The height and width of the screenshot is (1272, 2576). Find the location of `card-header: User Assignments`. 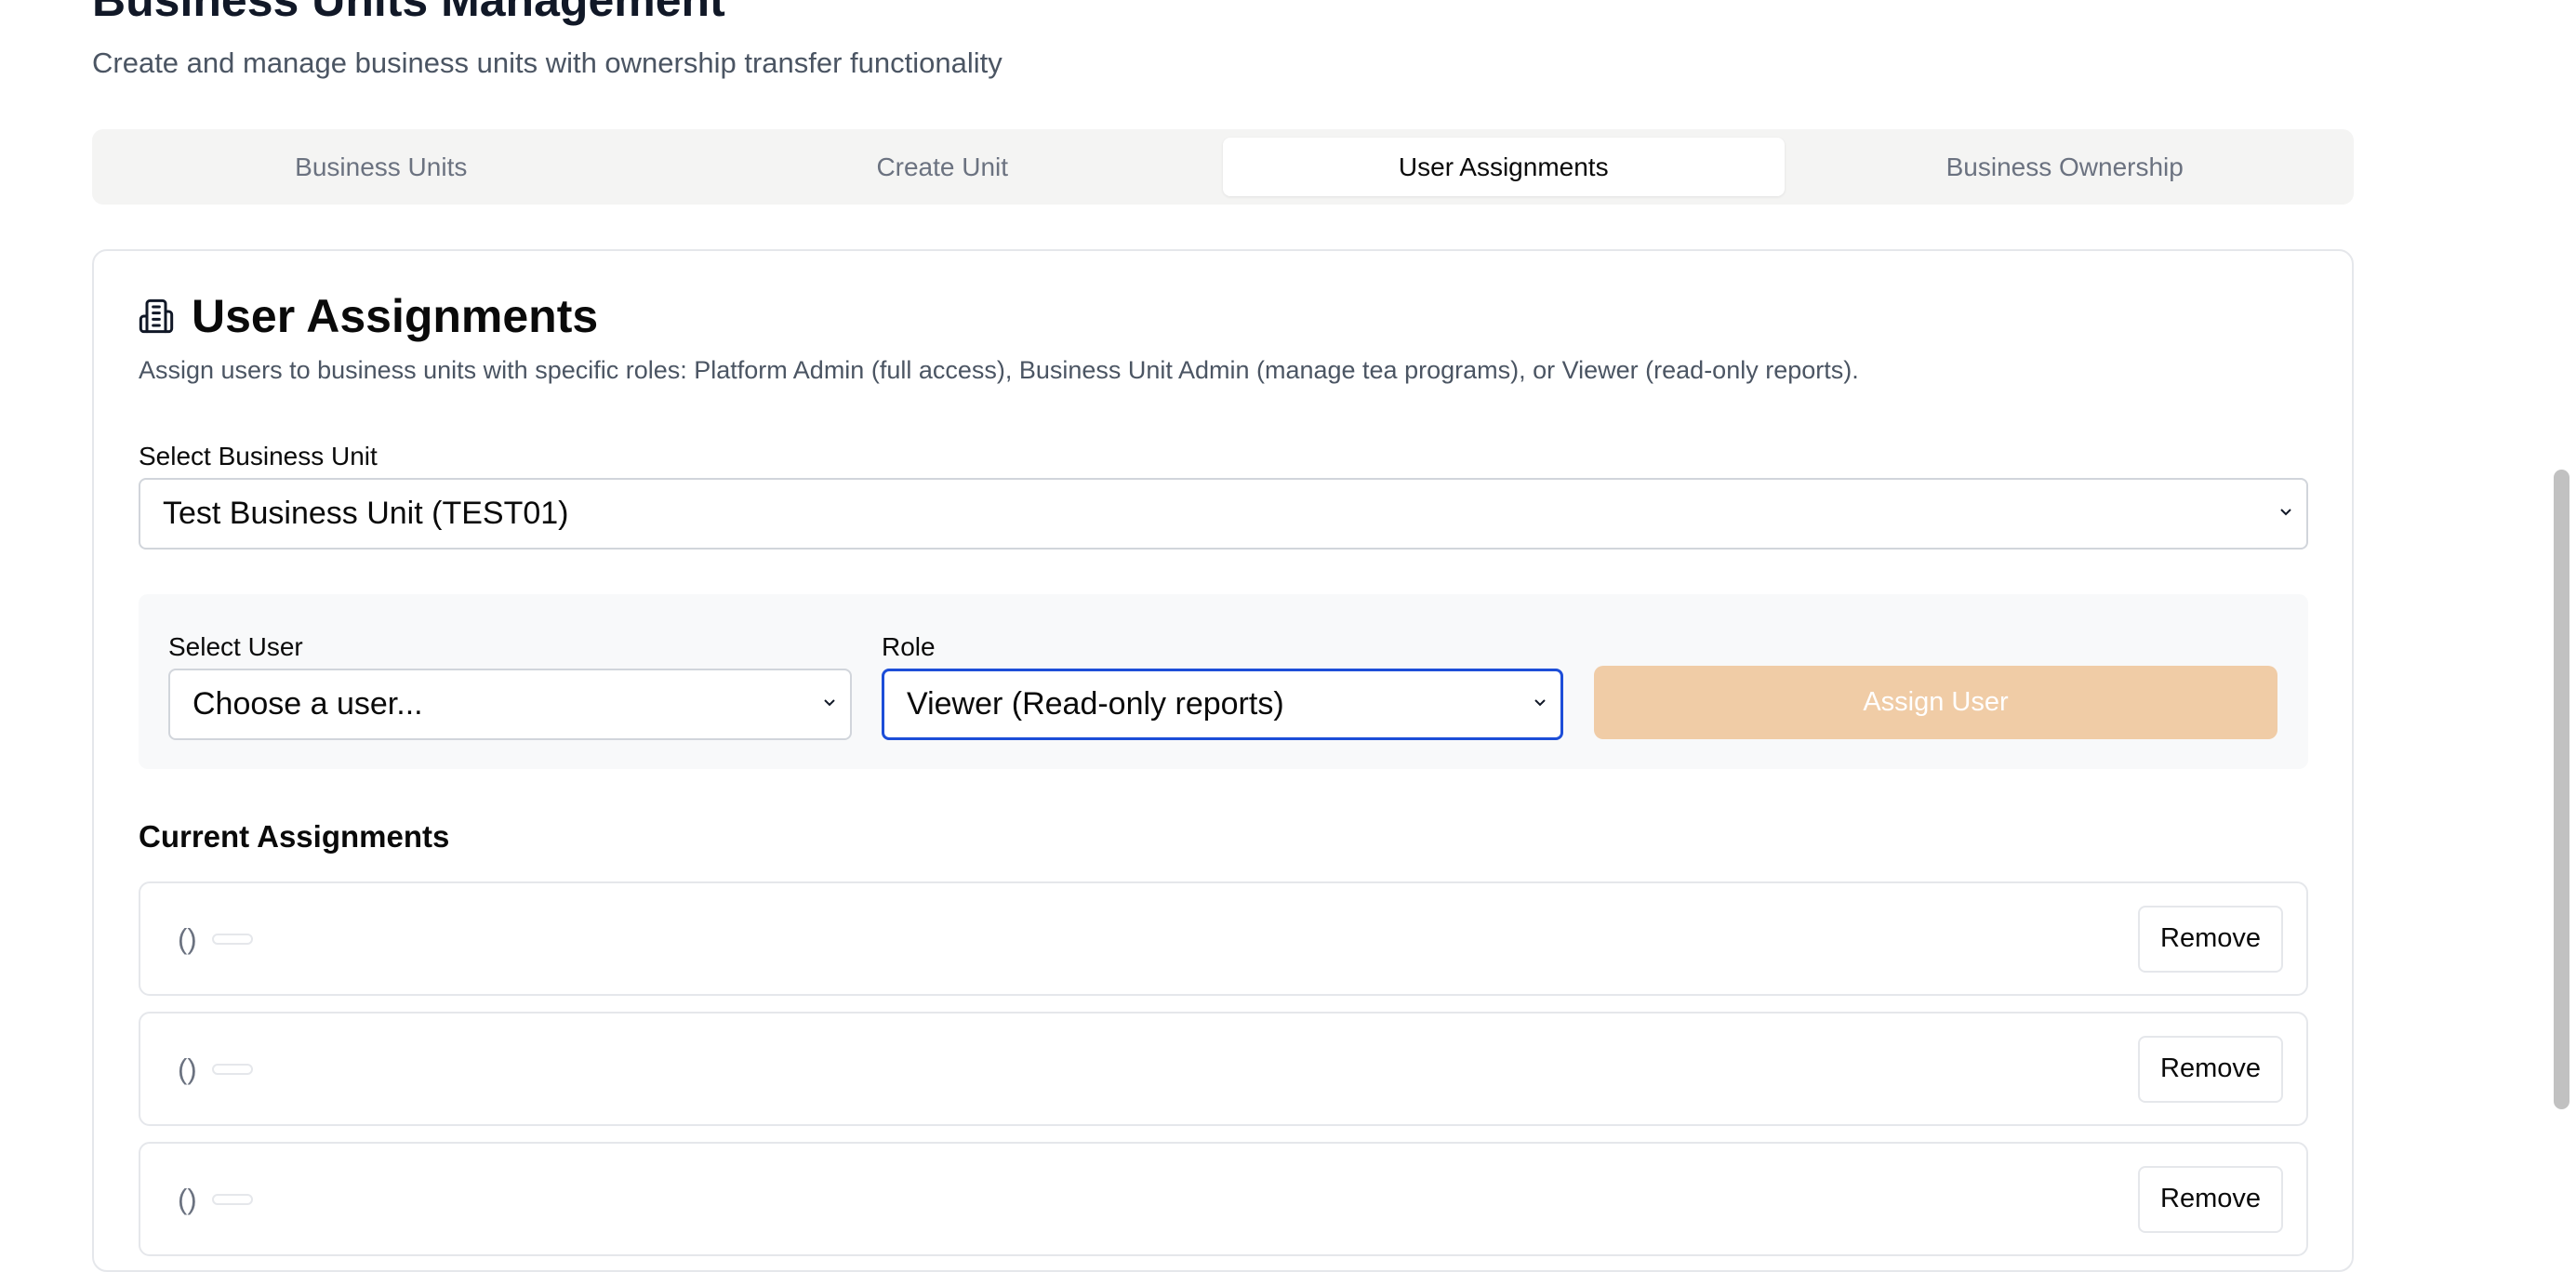

card-header: User Assignments is located at coordinates (368, 316).